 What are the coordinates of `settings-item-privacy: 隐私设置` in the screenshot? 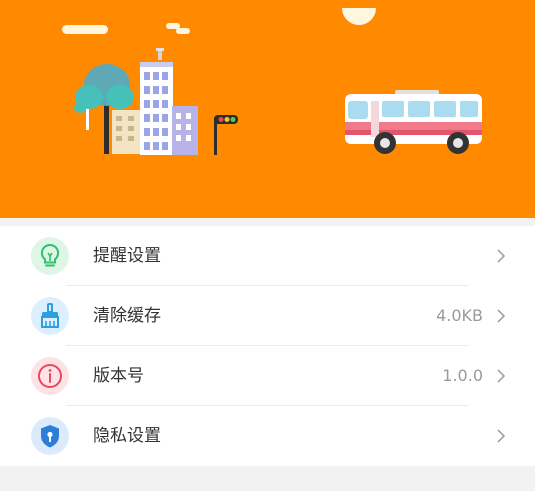 It's located at (267, 436).